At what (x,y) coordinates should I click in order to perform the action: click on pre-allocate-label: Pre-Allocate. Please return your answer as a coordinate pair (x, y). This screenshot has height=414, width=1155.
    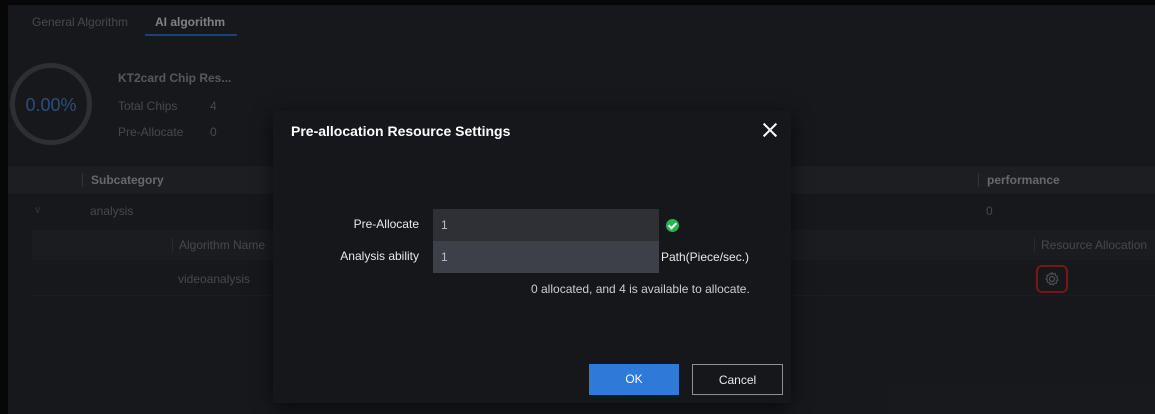
    Looking at the image, I should click on (386, 224).